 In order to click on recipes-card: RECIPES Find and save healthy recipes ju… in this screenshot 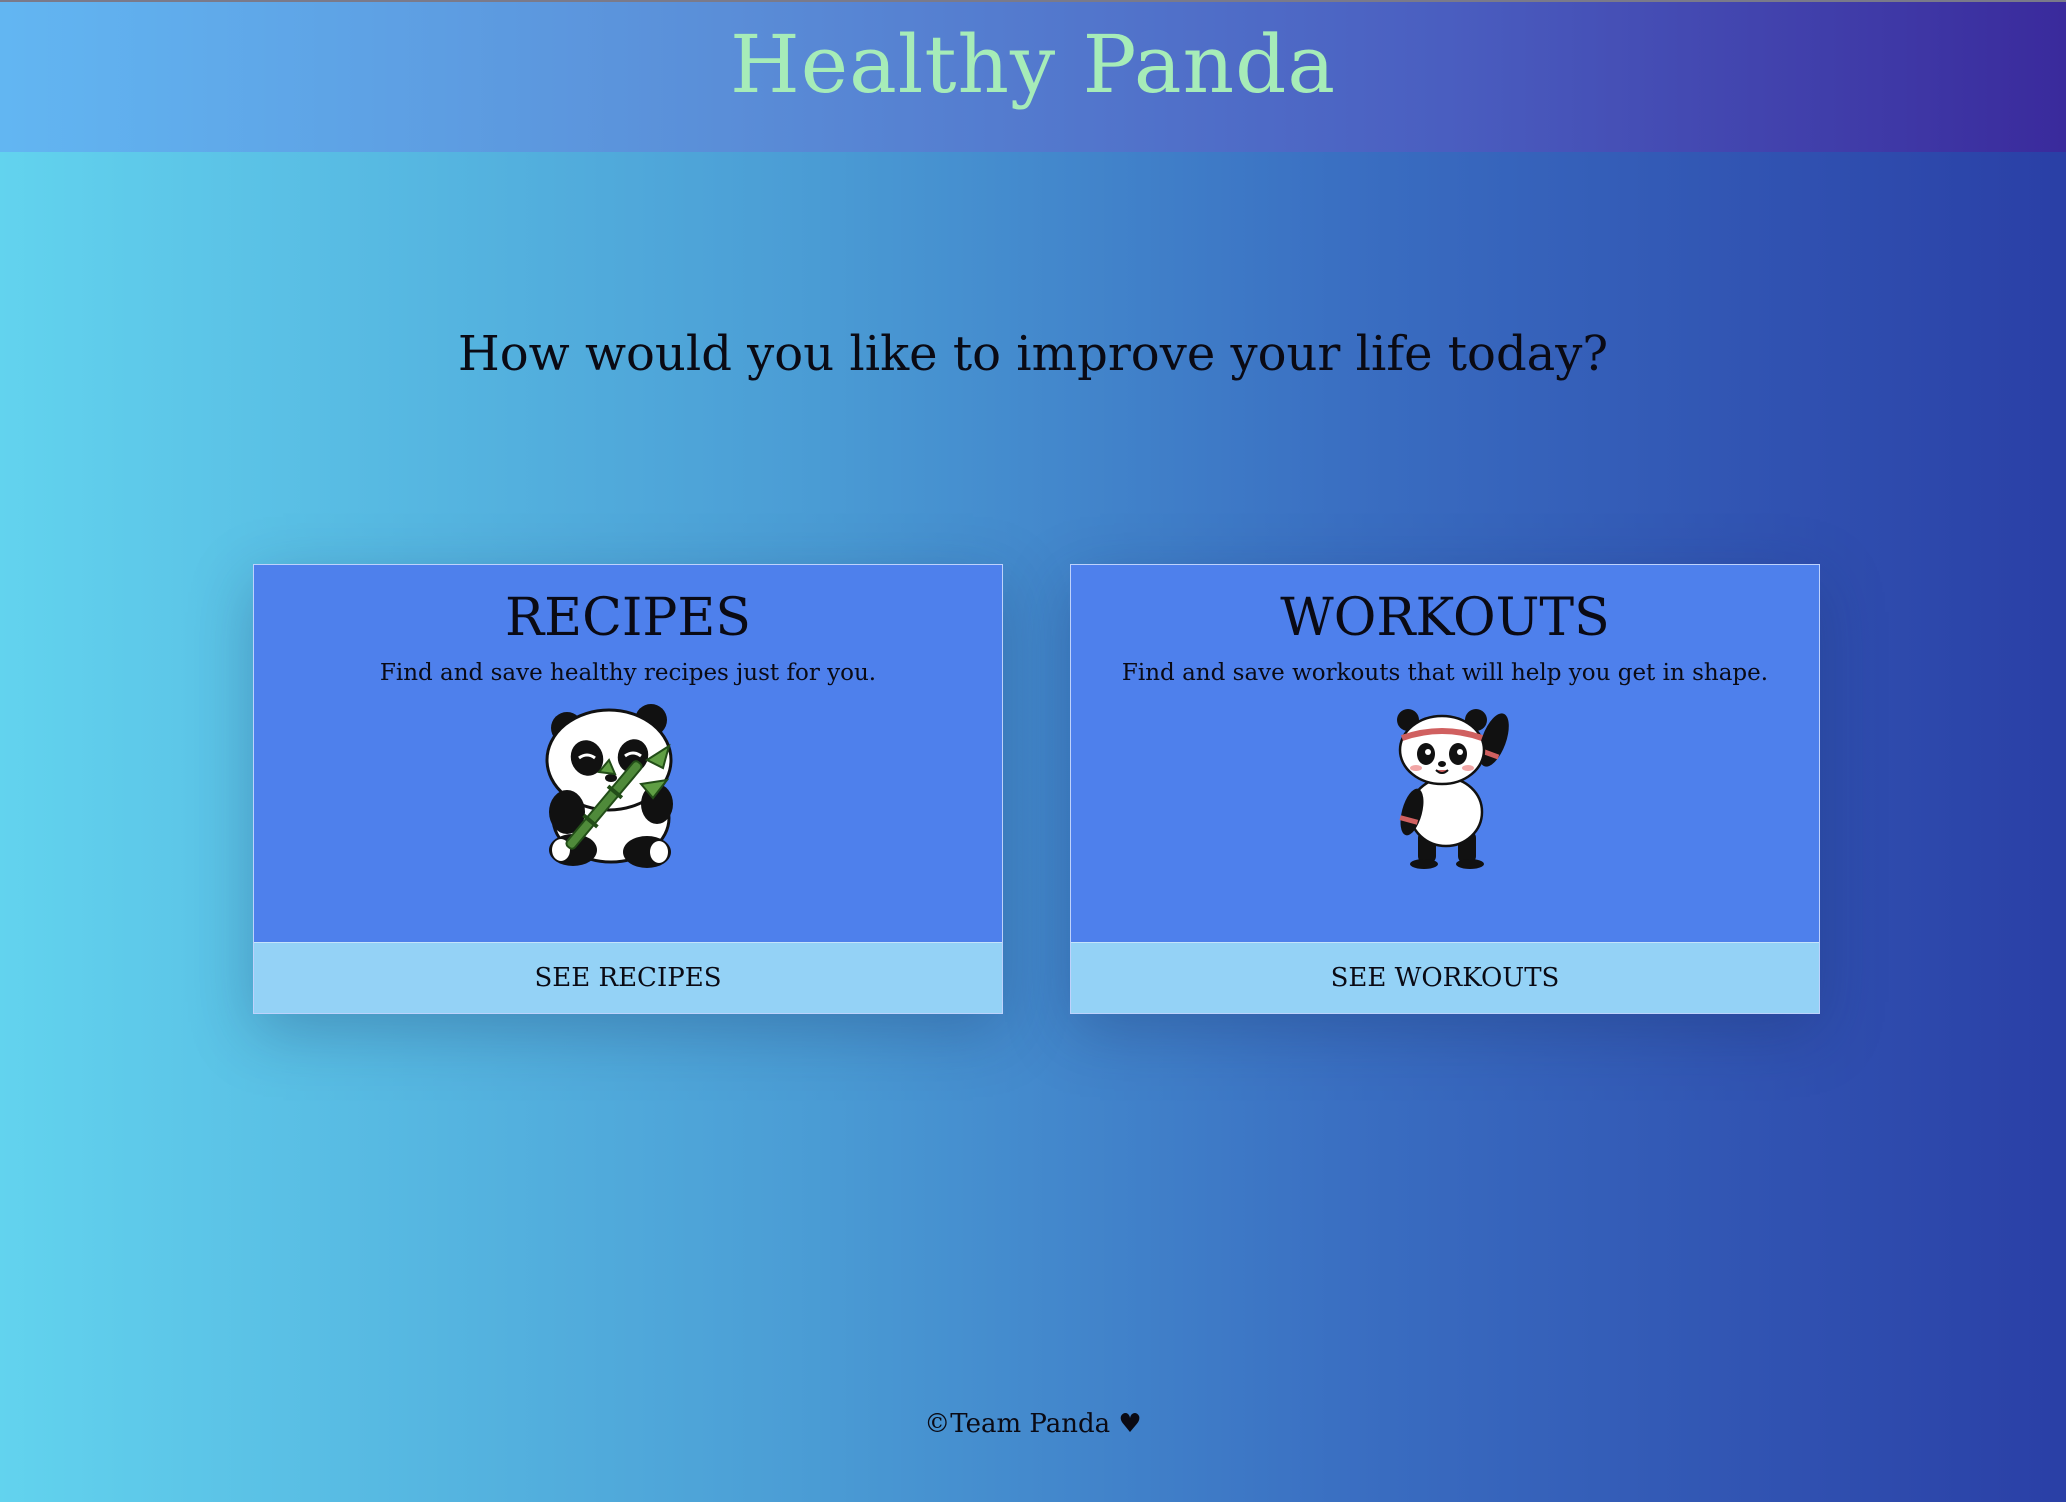, I will do `click(628, 789)`.